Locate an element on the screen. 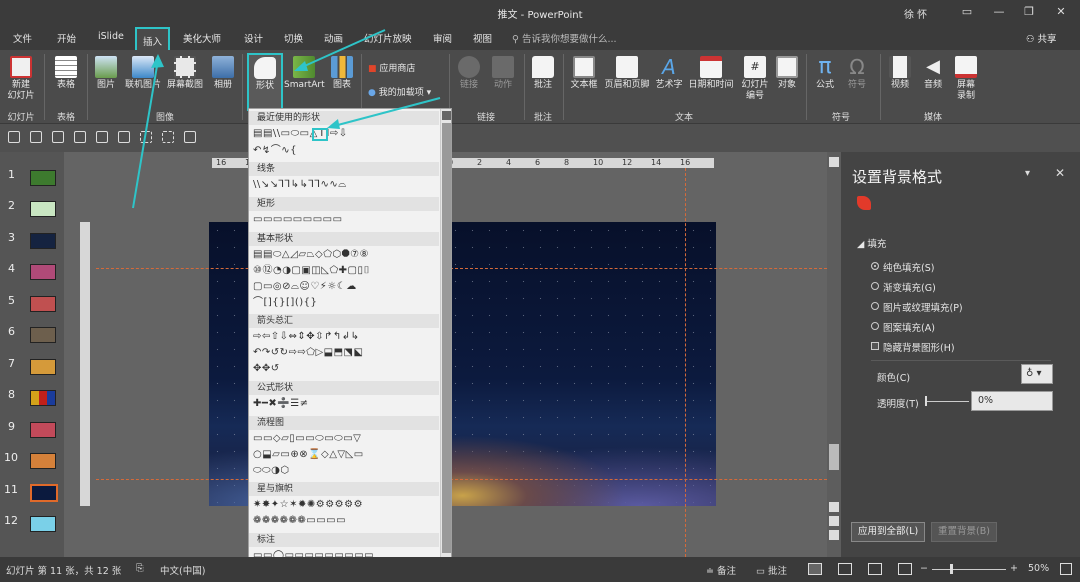  arrow-to-shapes-button is located at coordinates (342, 49).